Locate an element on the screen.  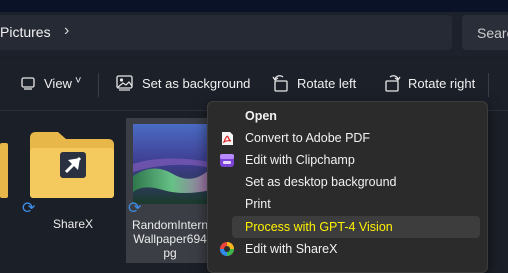
view-button: View is located at coordinates (58, 83).